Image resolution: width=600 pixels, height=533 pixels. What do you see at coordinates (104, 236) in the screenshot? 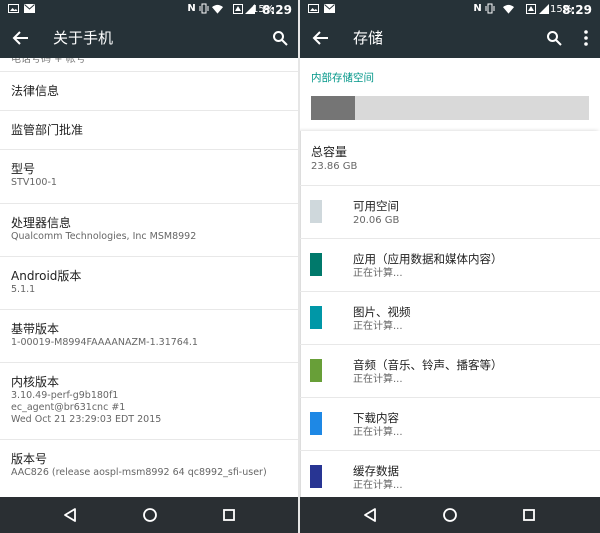
I see `list-item-subtitle: Qualcomm Technologies, Inc MSM8992` at bounding box center [104, 236].